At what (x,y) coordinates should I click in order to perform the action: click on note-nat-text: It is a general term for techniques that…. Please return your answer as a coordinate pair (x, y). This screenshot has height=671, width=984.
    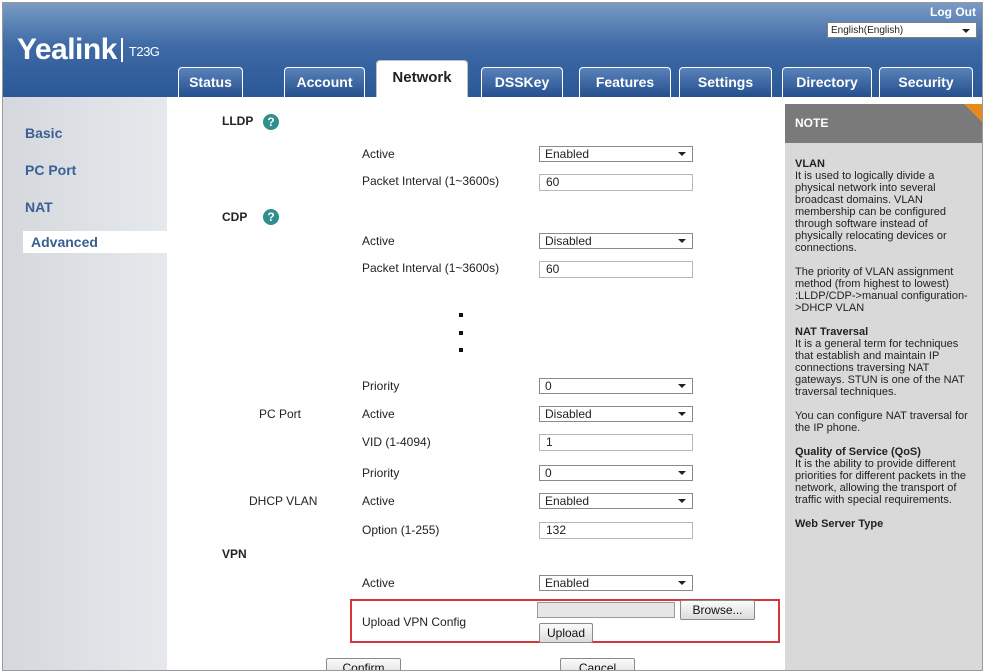
    Looking at the image, I should click on (880, 368).